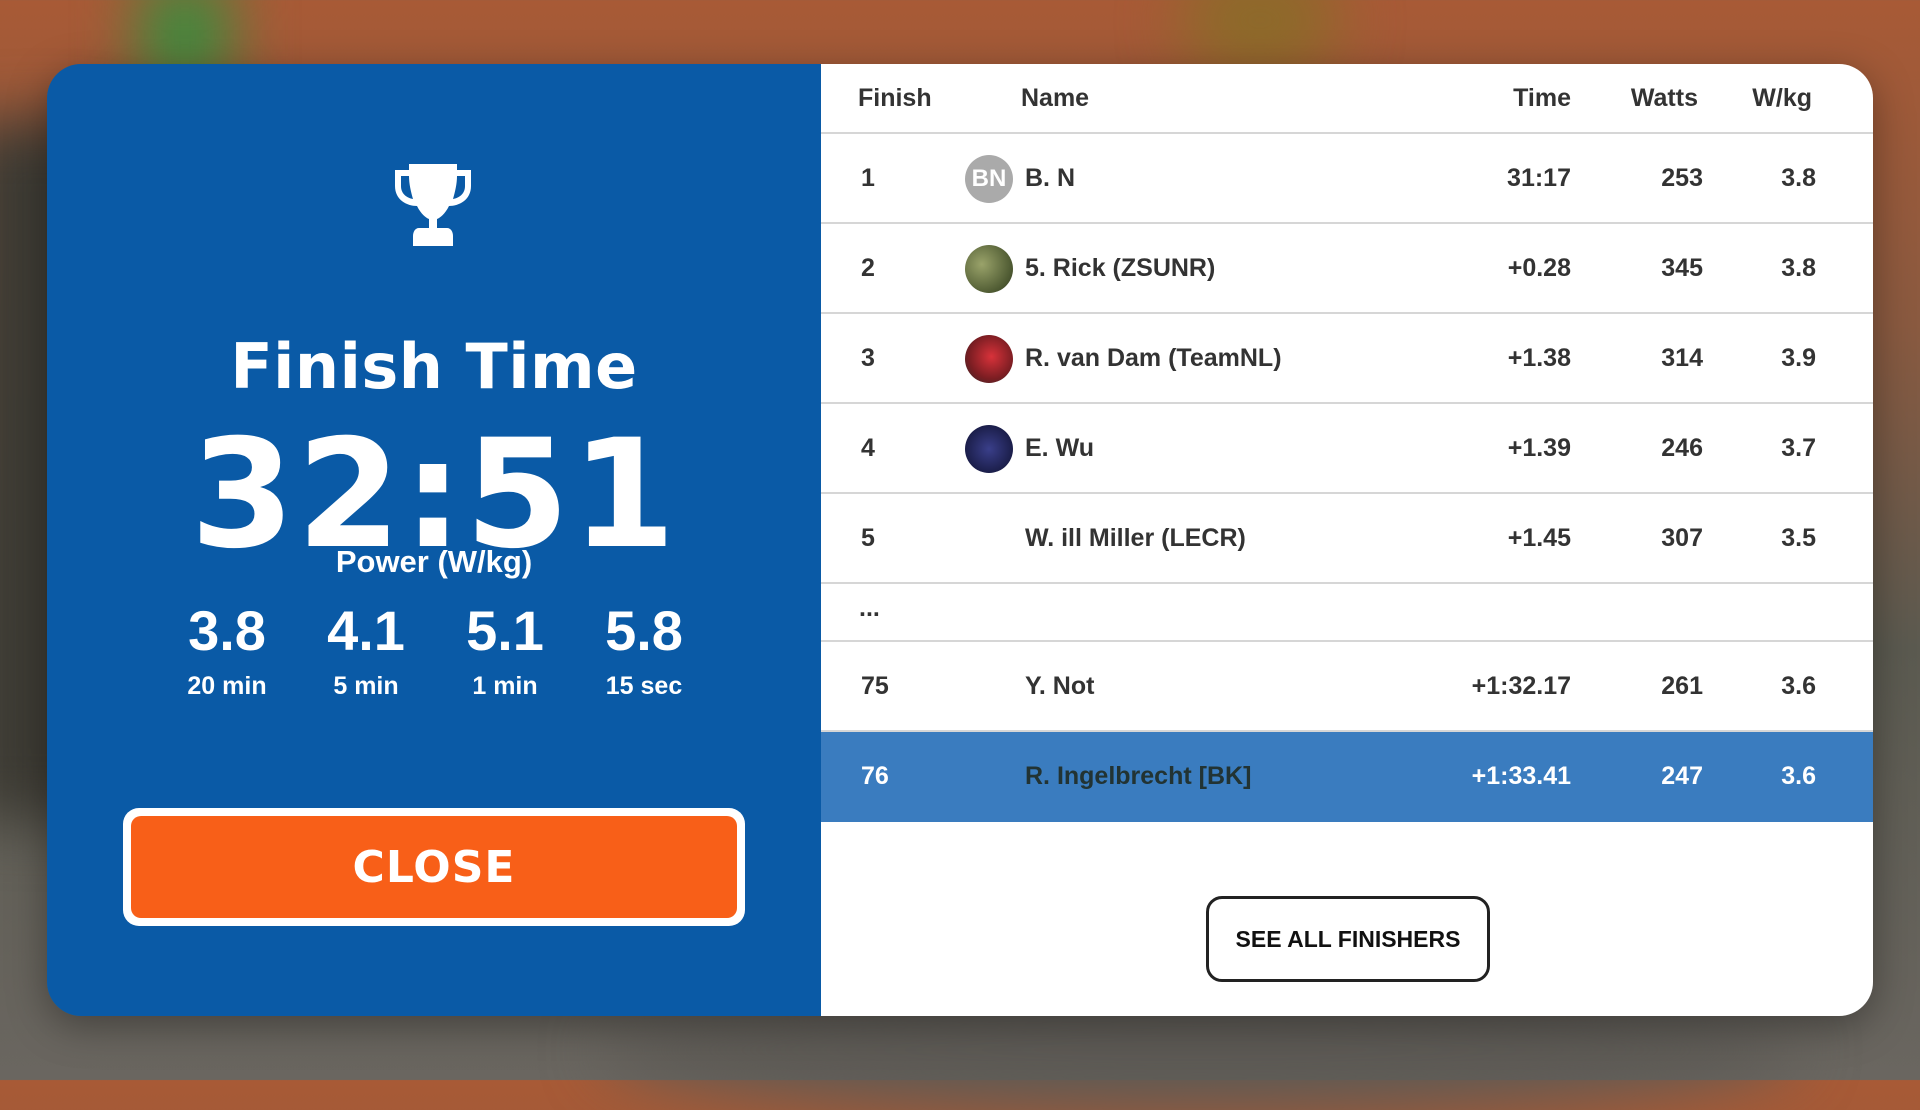 This screenshot has width=1920, height=1110. Describe the element at coordinates (875, 686) in the screenshot. I see `row-position: 75` at that location.